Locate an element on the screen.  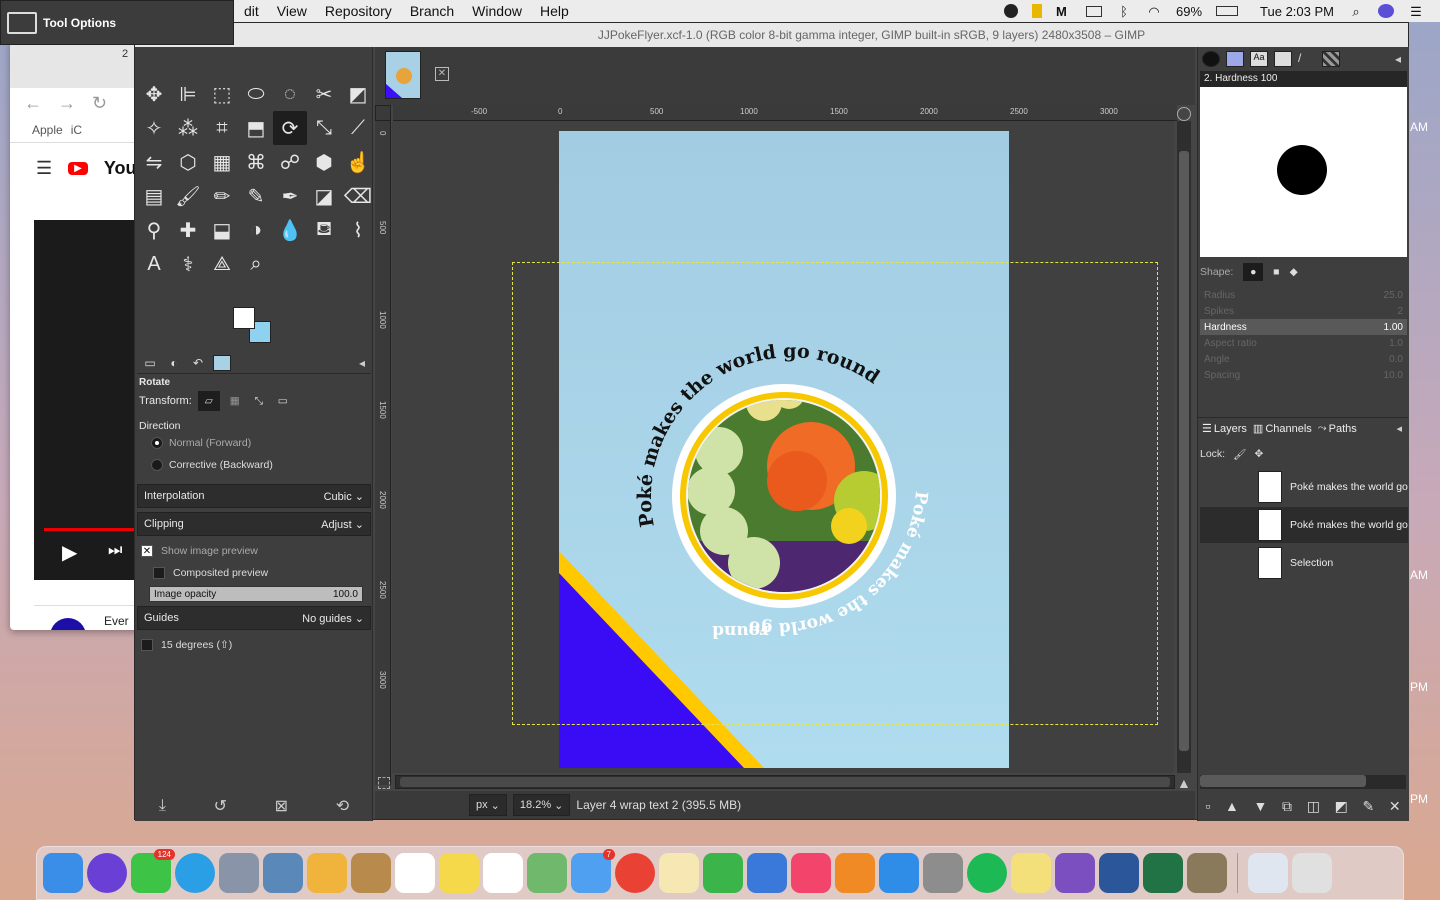
gradient-icon: ▤ is located at coordinates (154, 196).